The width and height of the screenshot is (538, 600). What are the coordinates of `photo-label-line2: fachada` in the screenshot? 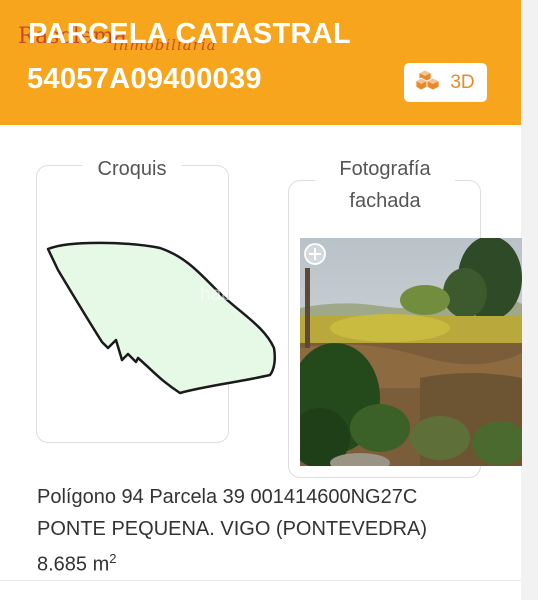 It's located at (385, 201).